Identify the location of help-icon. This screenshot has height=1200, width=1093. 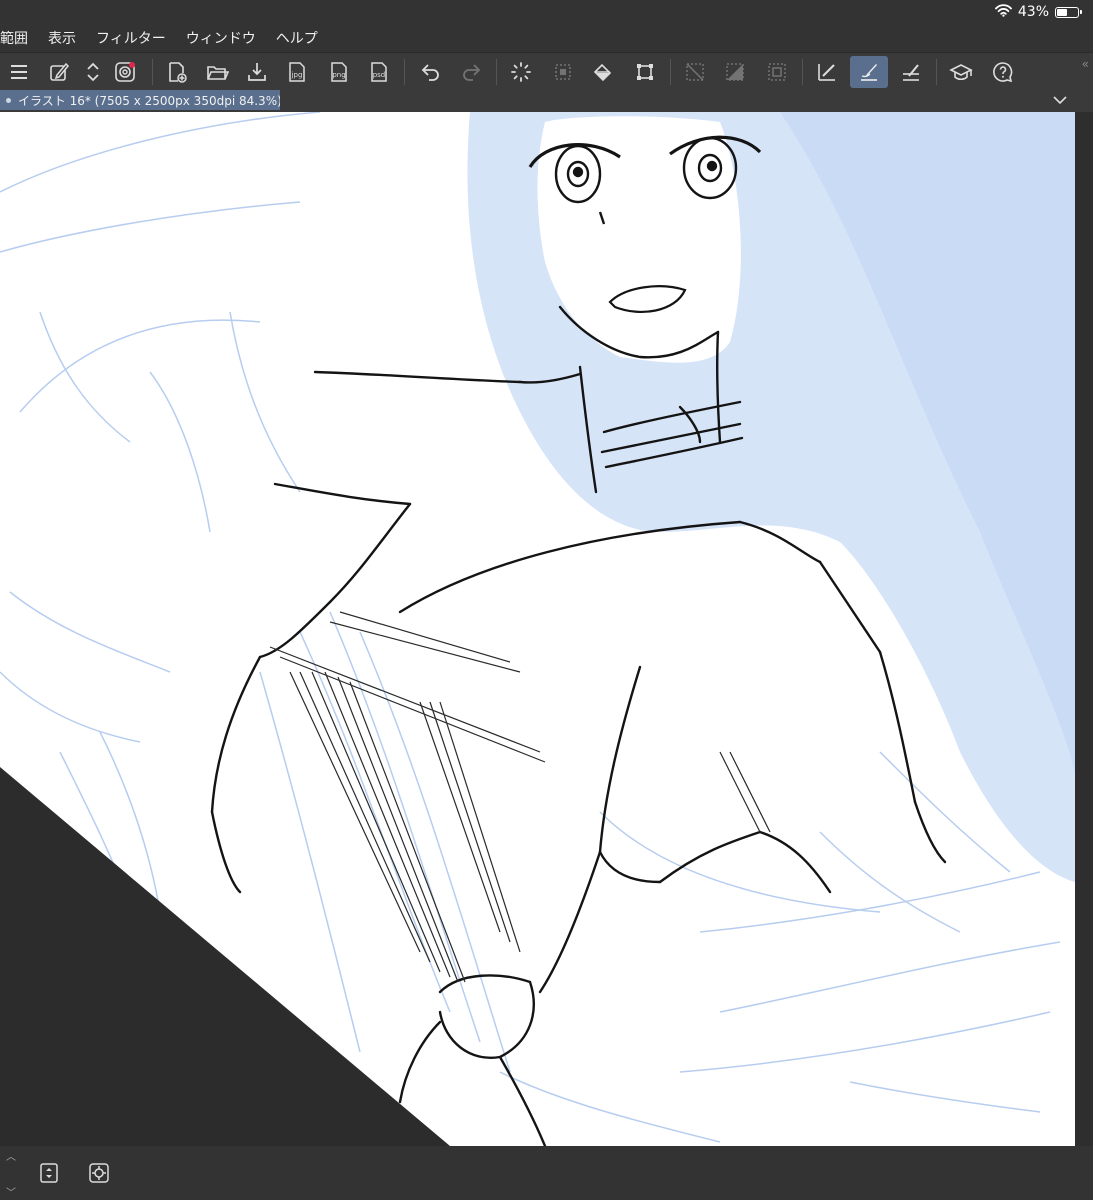
(1003, 72).